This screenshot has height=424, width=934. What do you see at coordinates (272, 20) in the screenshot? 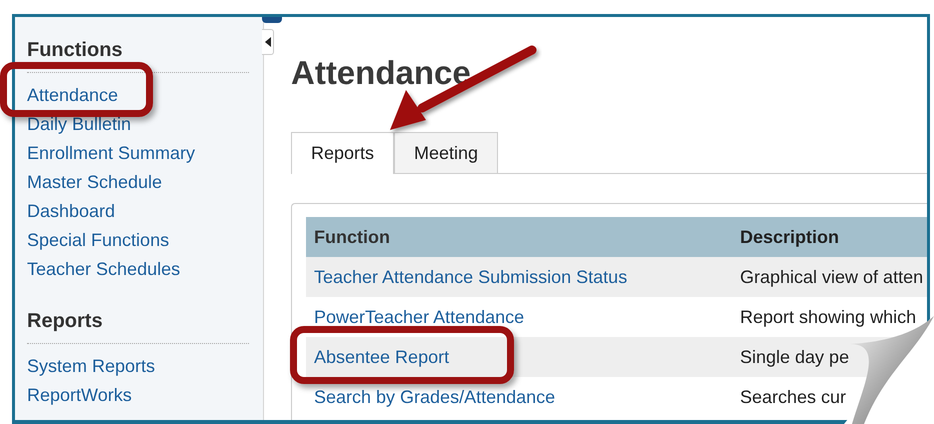
I see `panel-tab` at bounding box center [272, 20].